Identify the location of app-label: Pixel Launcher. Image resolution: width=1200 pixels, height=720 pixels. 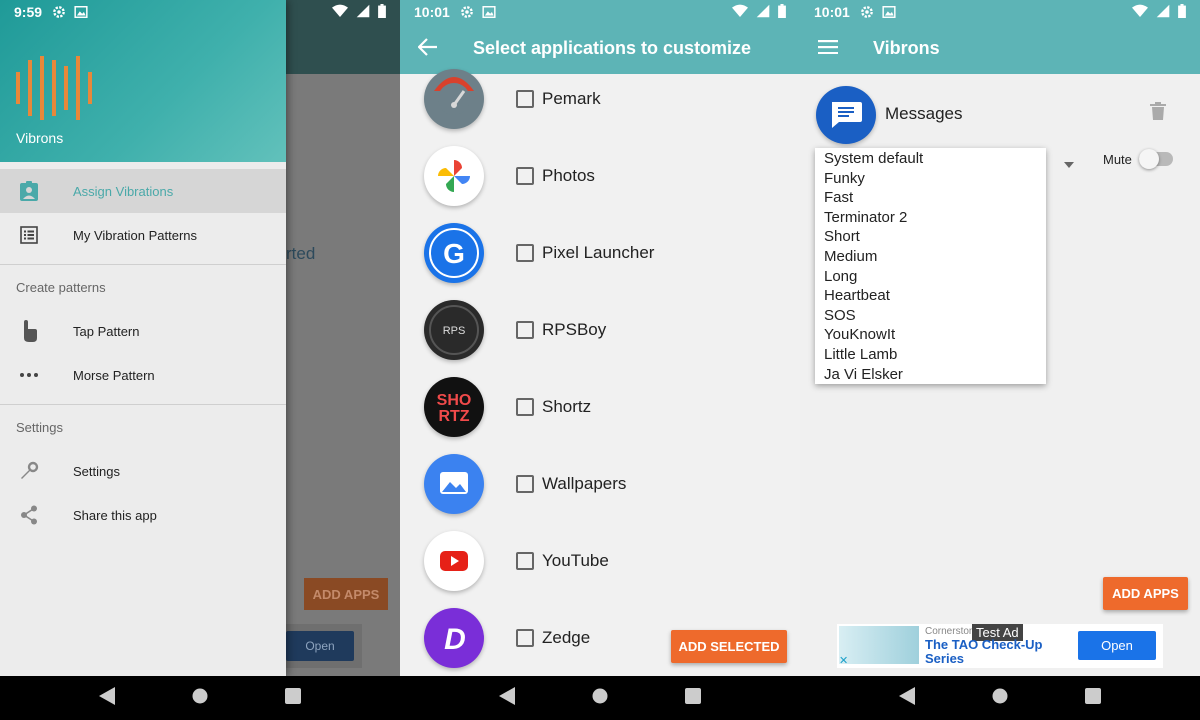
(598, 252).